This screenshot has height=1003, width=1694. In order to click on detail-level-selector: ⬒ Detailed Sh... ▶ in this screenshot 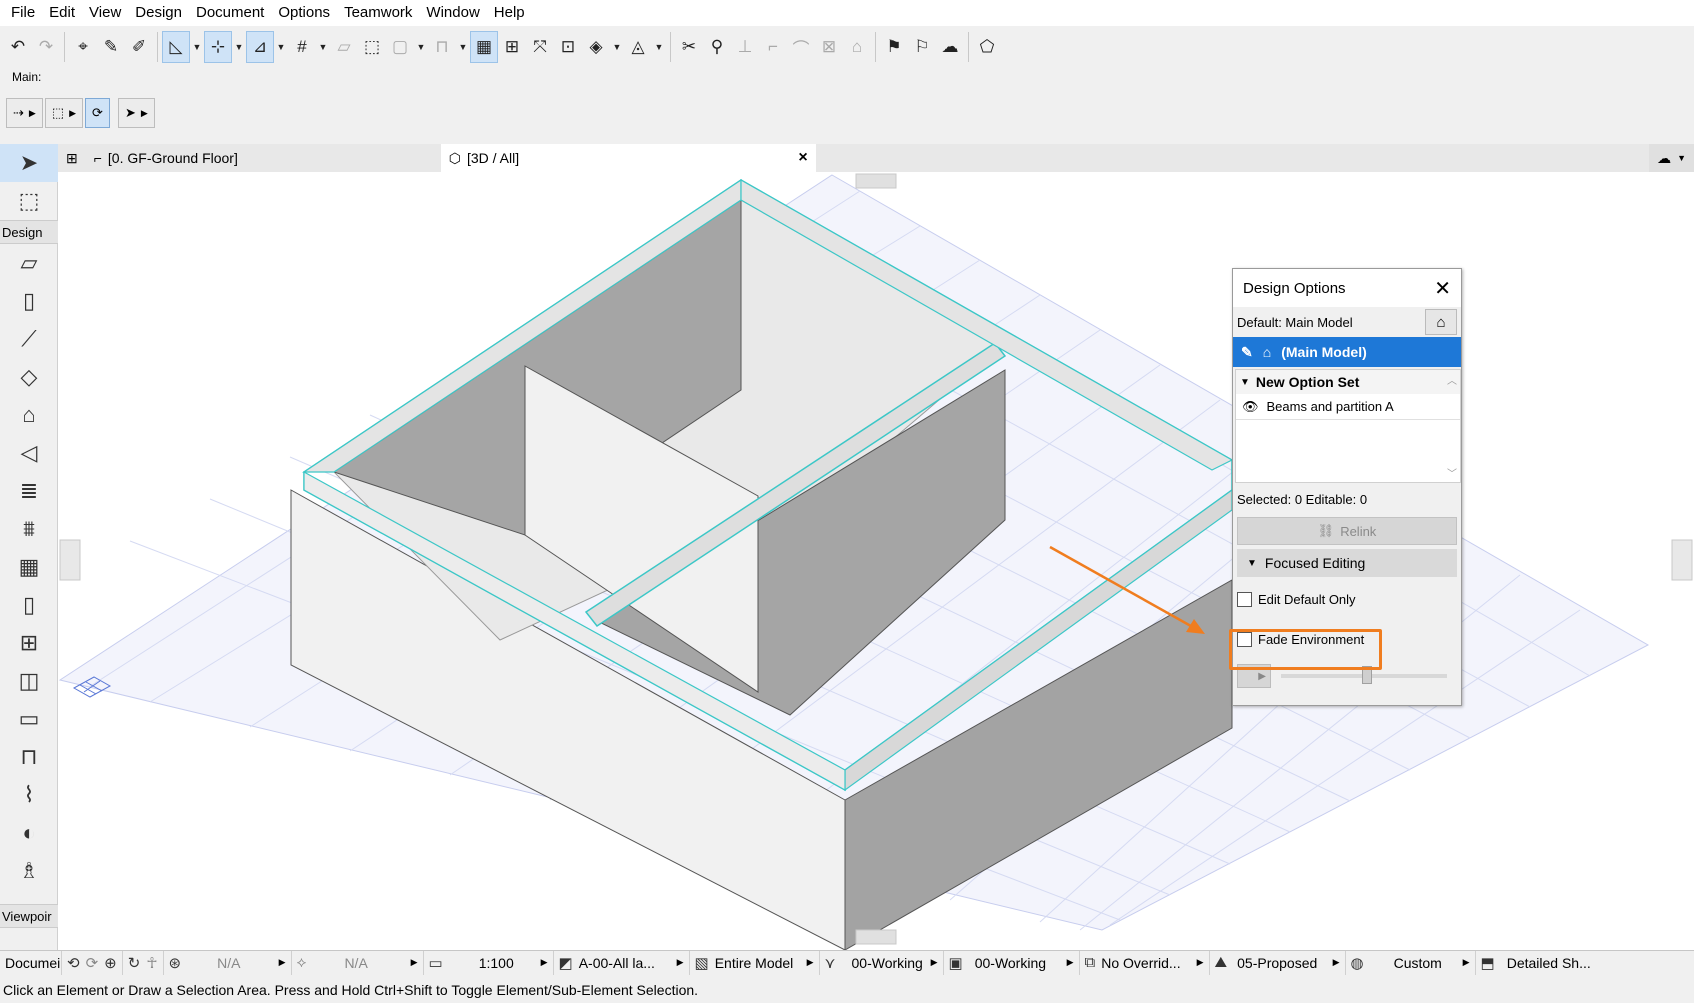, I will do `click(1536, 963)`.